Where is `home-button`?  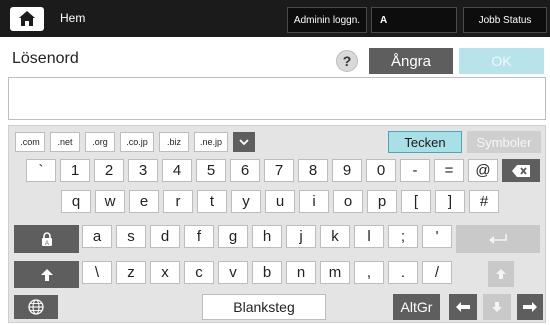
home-button is located at coordinates (27, 19).